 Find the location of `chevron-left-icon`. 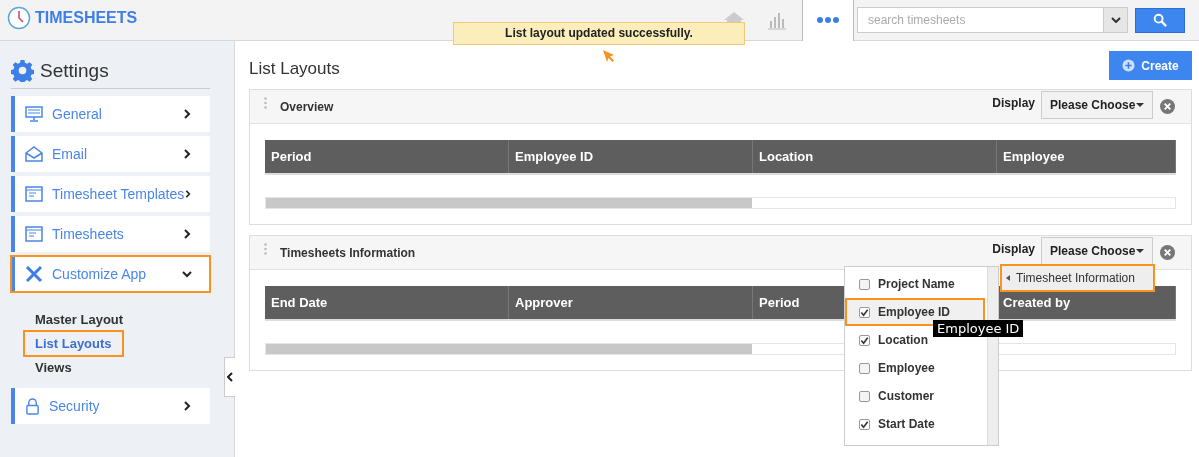

chevron-left-icon is located at coordinates (230, 377).